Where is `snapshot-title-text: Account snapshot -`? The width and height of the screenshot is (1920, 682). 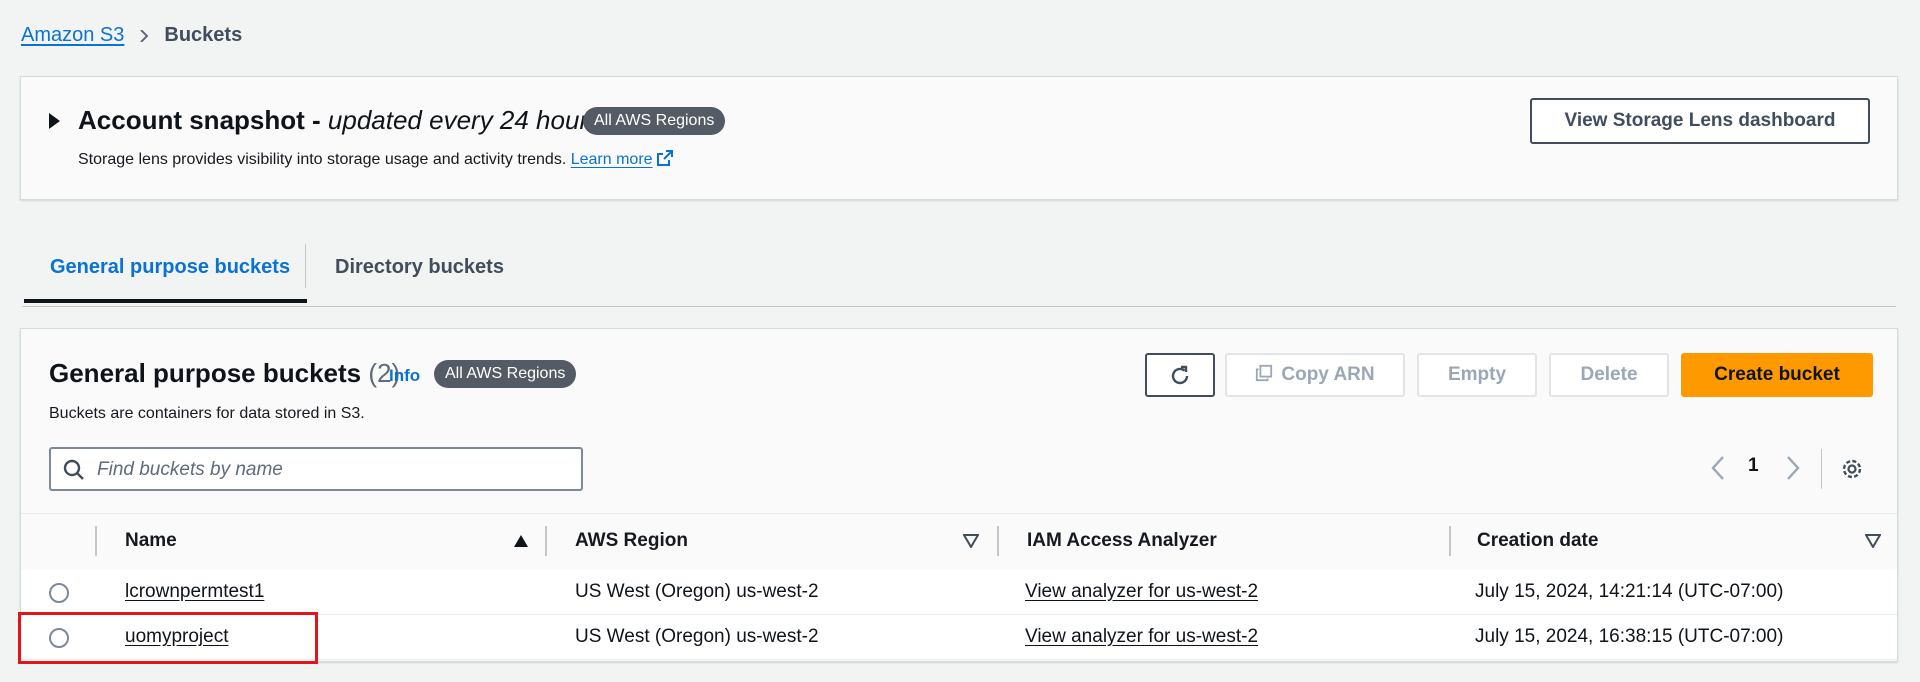
snapshot-title-text: Account snapshot - is located at coordinates (203, 120).